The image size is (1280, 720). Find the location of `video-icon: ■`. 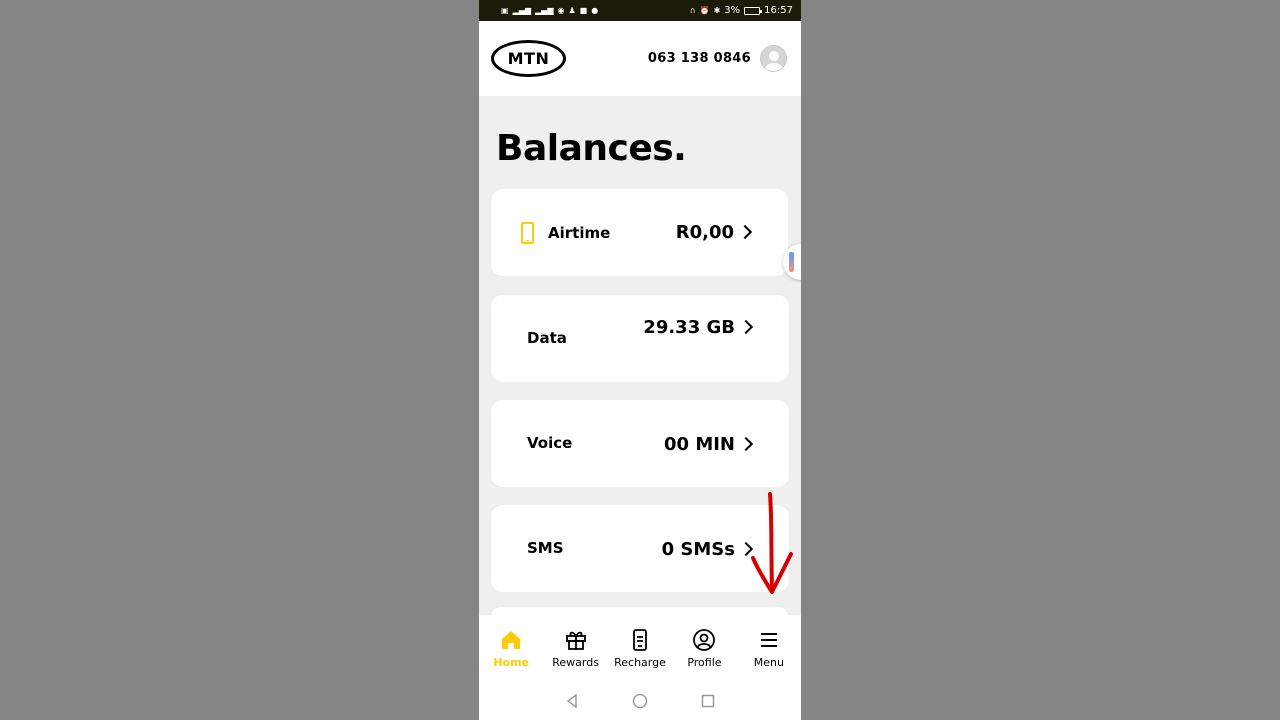

video-icon: ■ is located at coordinates (583, 10).